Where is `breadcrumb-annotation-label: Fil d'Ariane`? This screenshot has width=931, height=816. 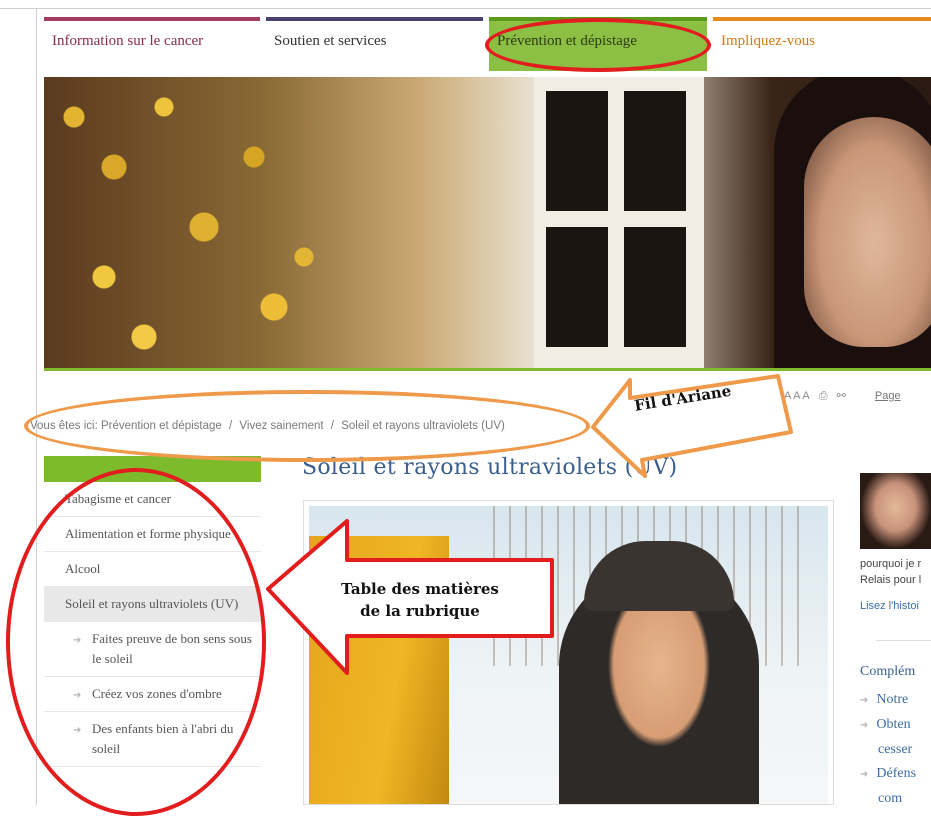
breadcrumb-annotation-label: Fil d'Ariane is located at coordinates (683, 398).